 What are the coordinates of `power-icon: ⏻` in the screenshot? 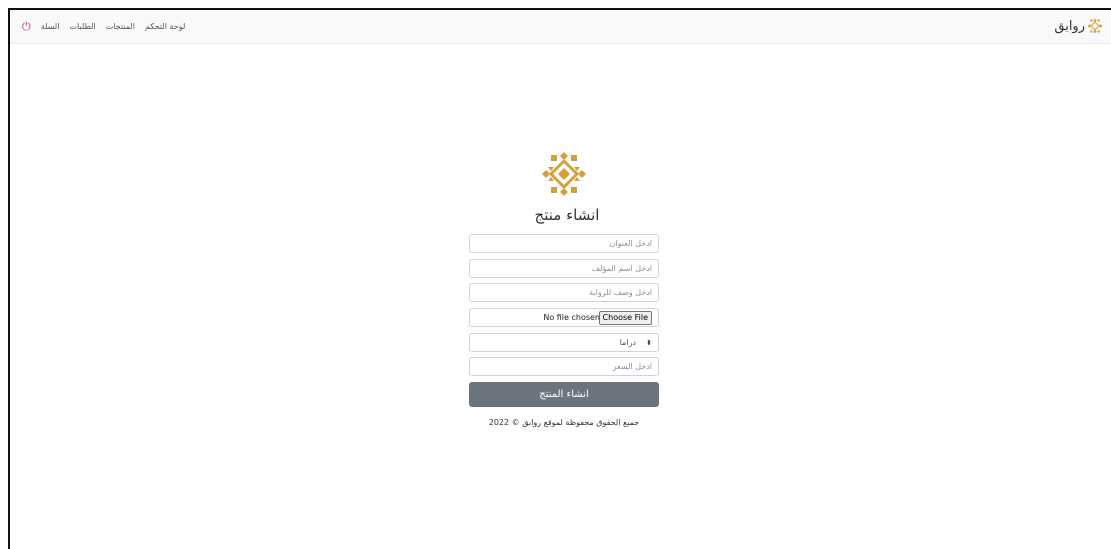 It's located at (26, 27).